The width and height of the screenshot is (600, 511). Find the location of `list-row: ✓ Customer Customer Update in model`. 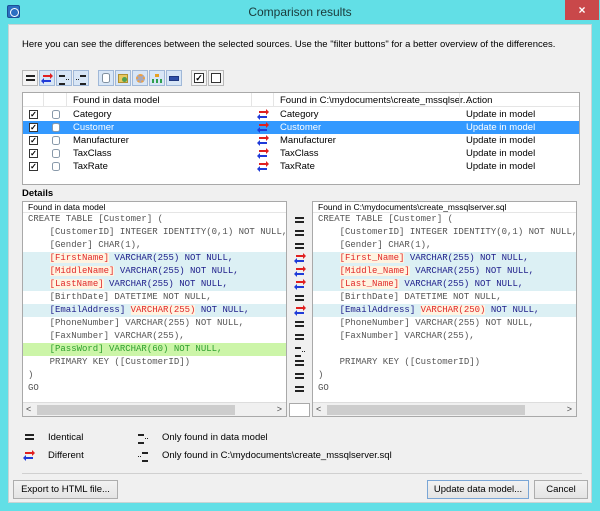

list-row: ✓ Customer Customer Update in model is located at coordinates (301, 127).